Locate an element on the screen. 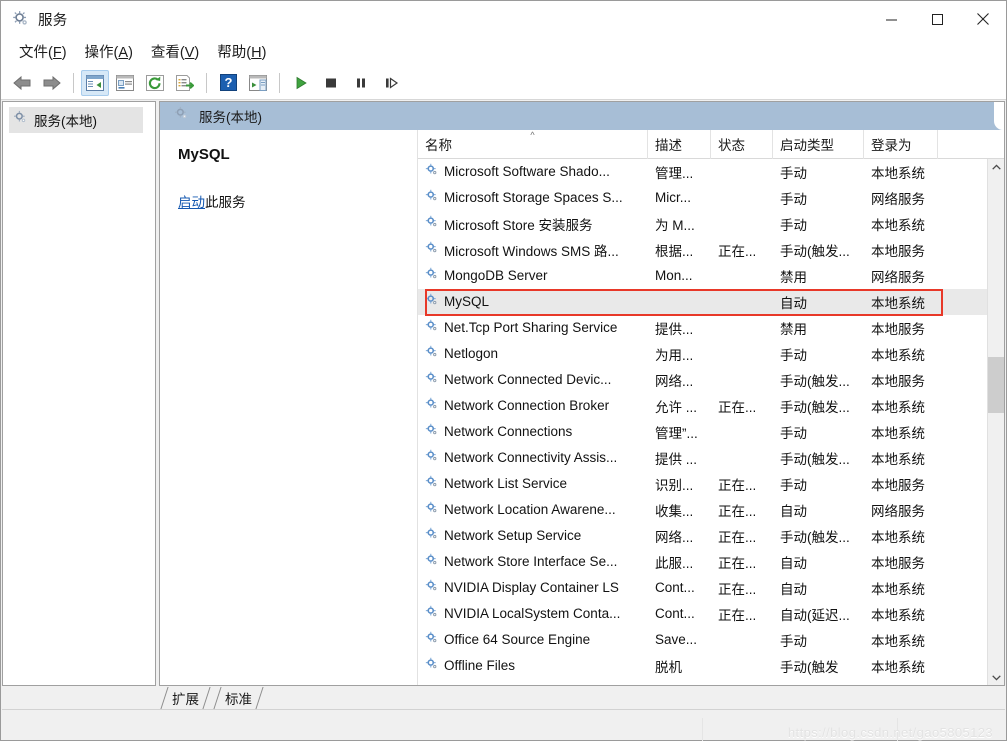 The image size is (1007, 741). cell-service-name: Network List Service is located at coordinates (533, 484).